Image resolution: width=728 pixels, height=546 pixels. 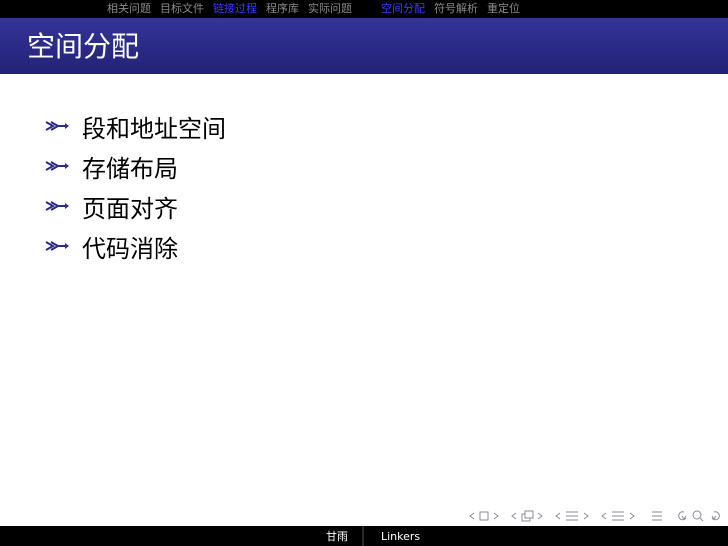 I want to click on nav-section-object-files: 目标文件, so click(x=182, y=9).